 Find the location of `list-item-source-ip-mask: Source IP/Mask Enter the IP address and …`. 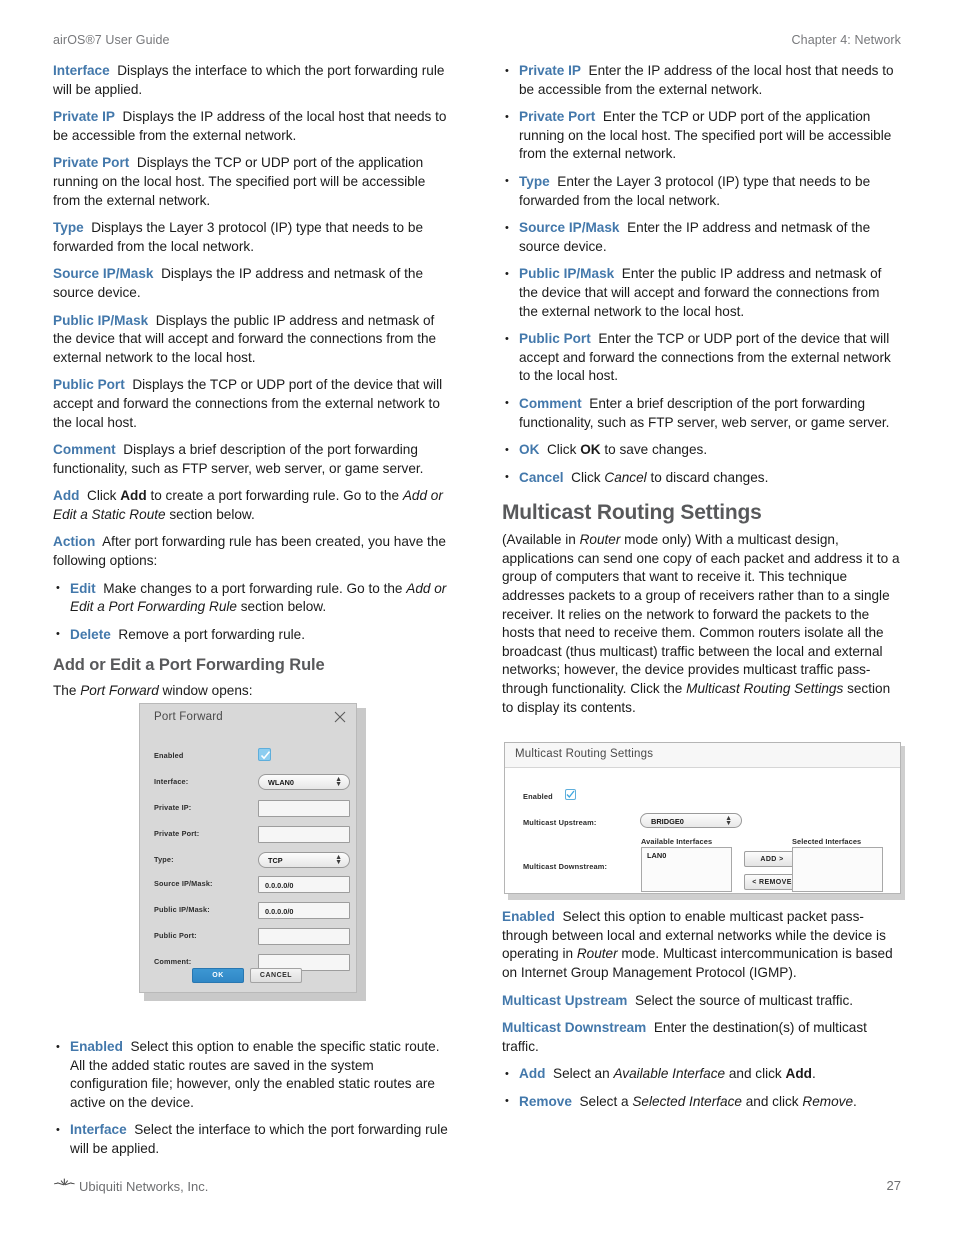

list-item-source-ip-mask: Source IP/Mask Enter the IP address and … is located at coordinates (701, 237).